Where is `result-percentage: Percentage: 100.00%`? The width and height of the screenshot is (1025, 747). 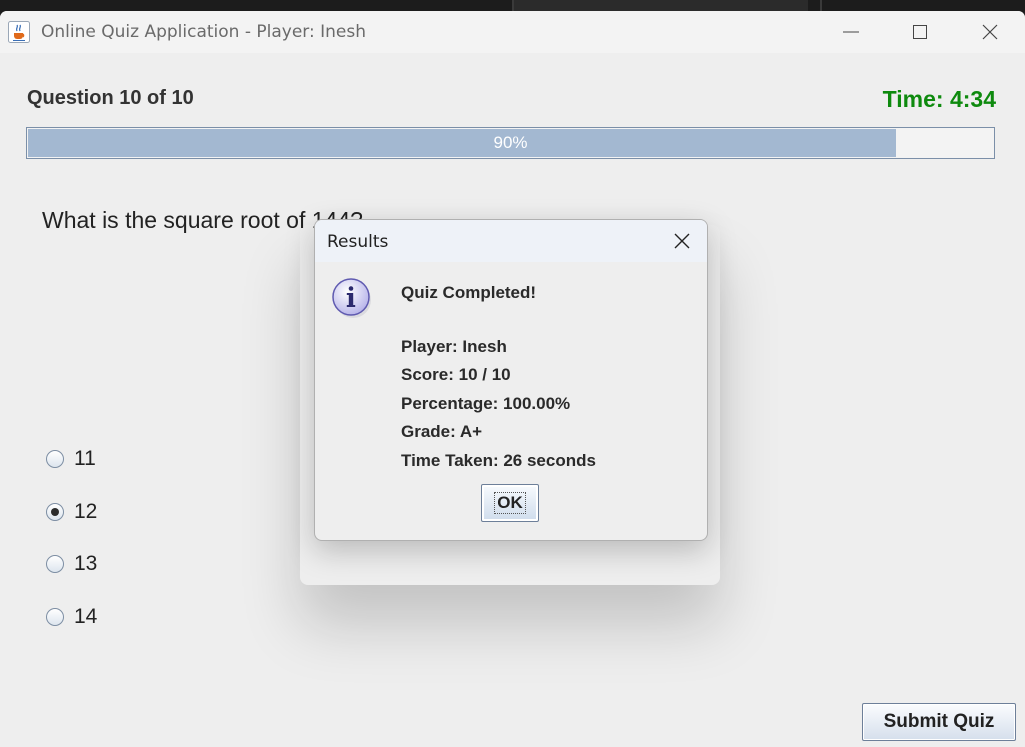 result-percentage: Percentage: 100.00% is located at coordinates (486, 403).